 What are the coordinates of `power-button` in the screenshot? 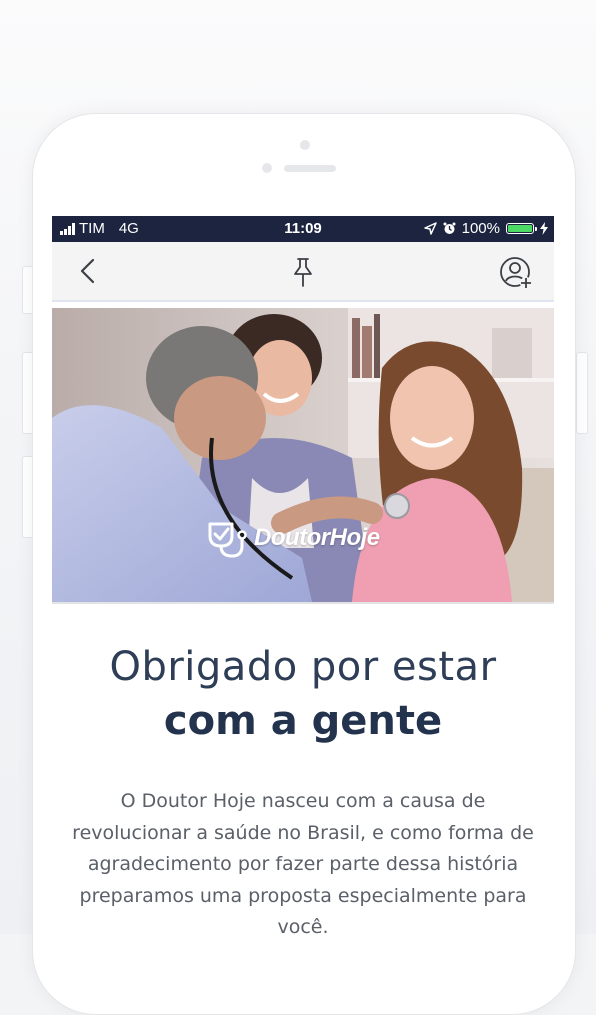 It's located at (582, 393).